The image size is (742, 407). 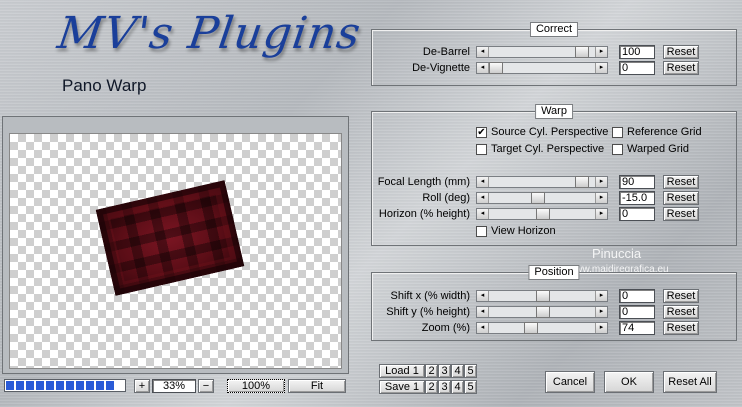 What do you see at coordinates (548, 149) in the screenshot?
I see `target-cyl-label: Target Cyl. Perspective` at bounding box center [548, 149].